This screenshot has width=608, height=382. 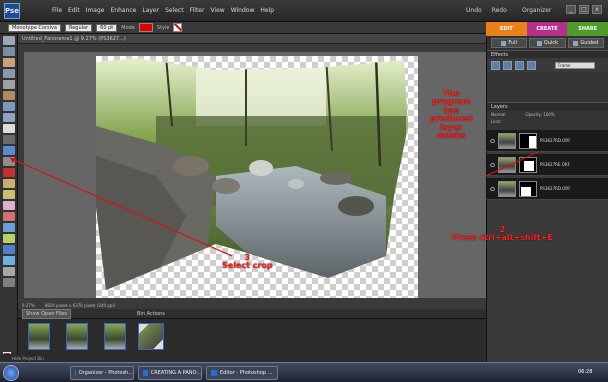 What do you see at coordinates (145, 27) in the screenshot?
I see `text-color-swatch` at bounding box center [145, 27].